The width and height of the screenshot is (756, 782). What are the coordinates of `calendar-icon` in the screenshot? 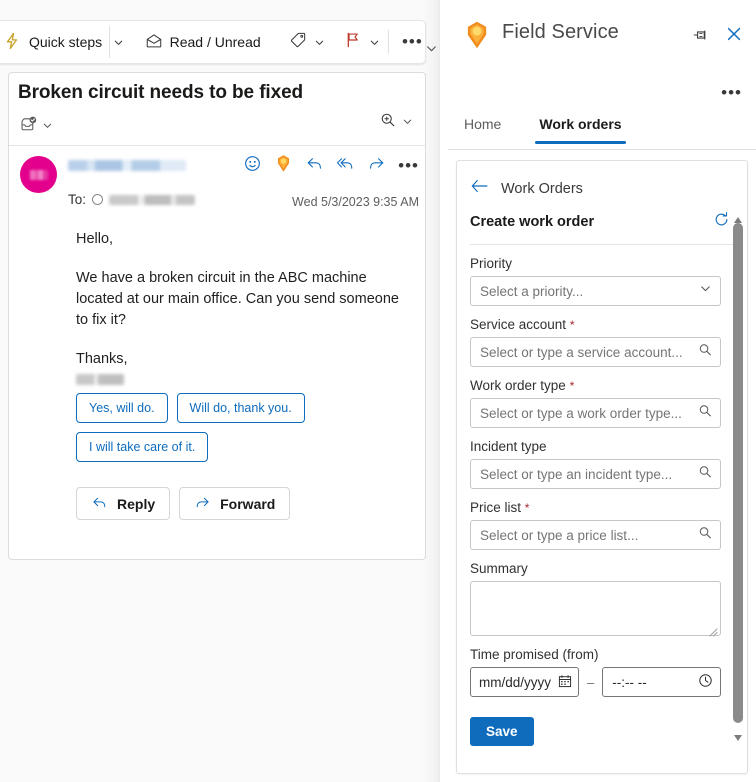 It's located at (565, 682).